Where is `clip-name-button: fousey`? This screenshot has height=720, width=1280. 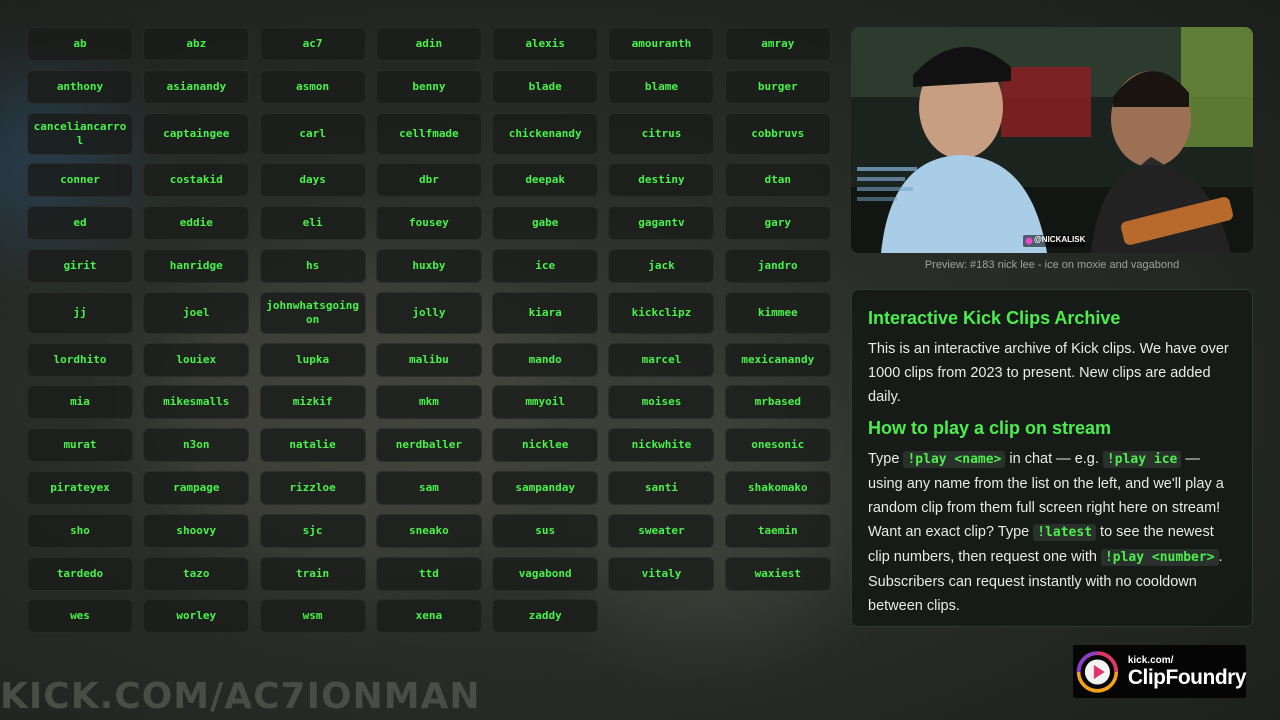 clip-name-button: fousey is located at coordinates (428, 223).